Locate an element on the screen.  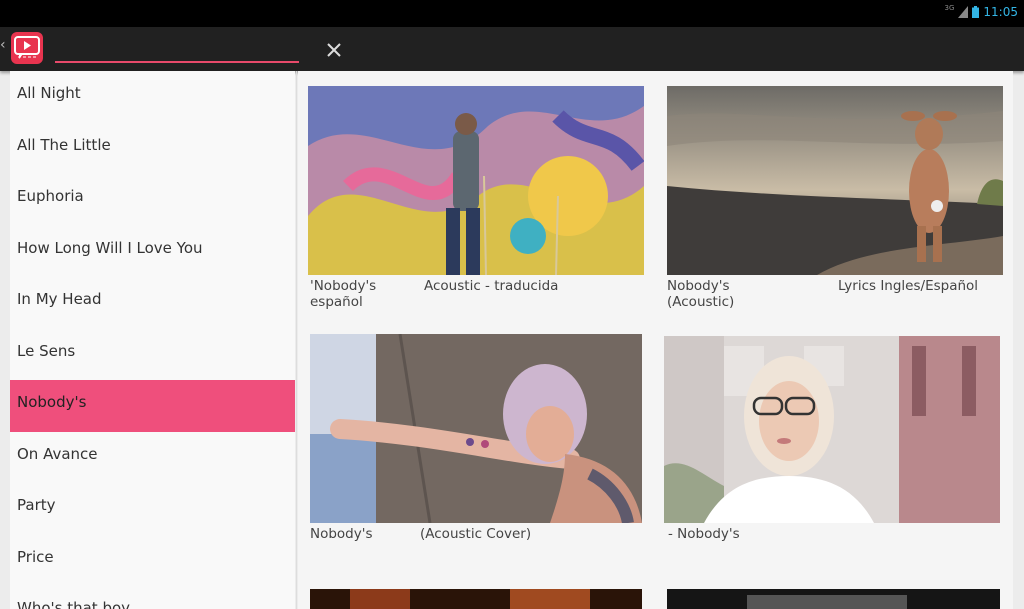
video-card: - Nobody's is located at coordinates (832, 446).